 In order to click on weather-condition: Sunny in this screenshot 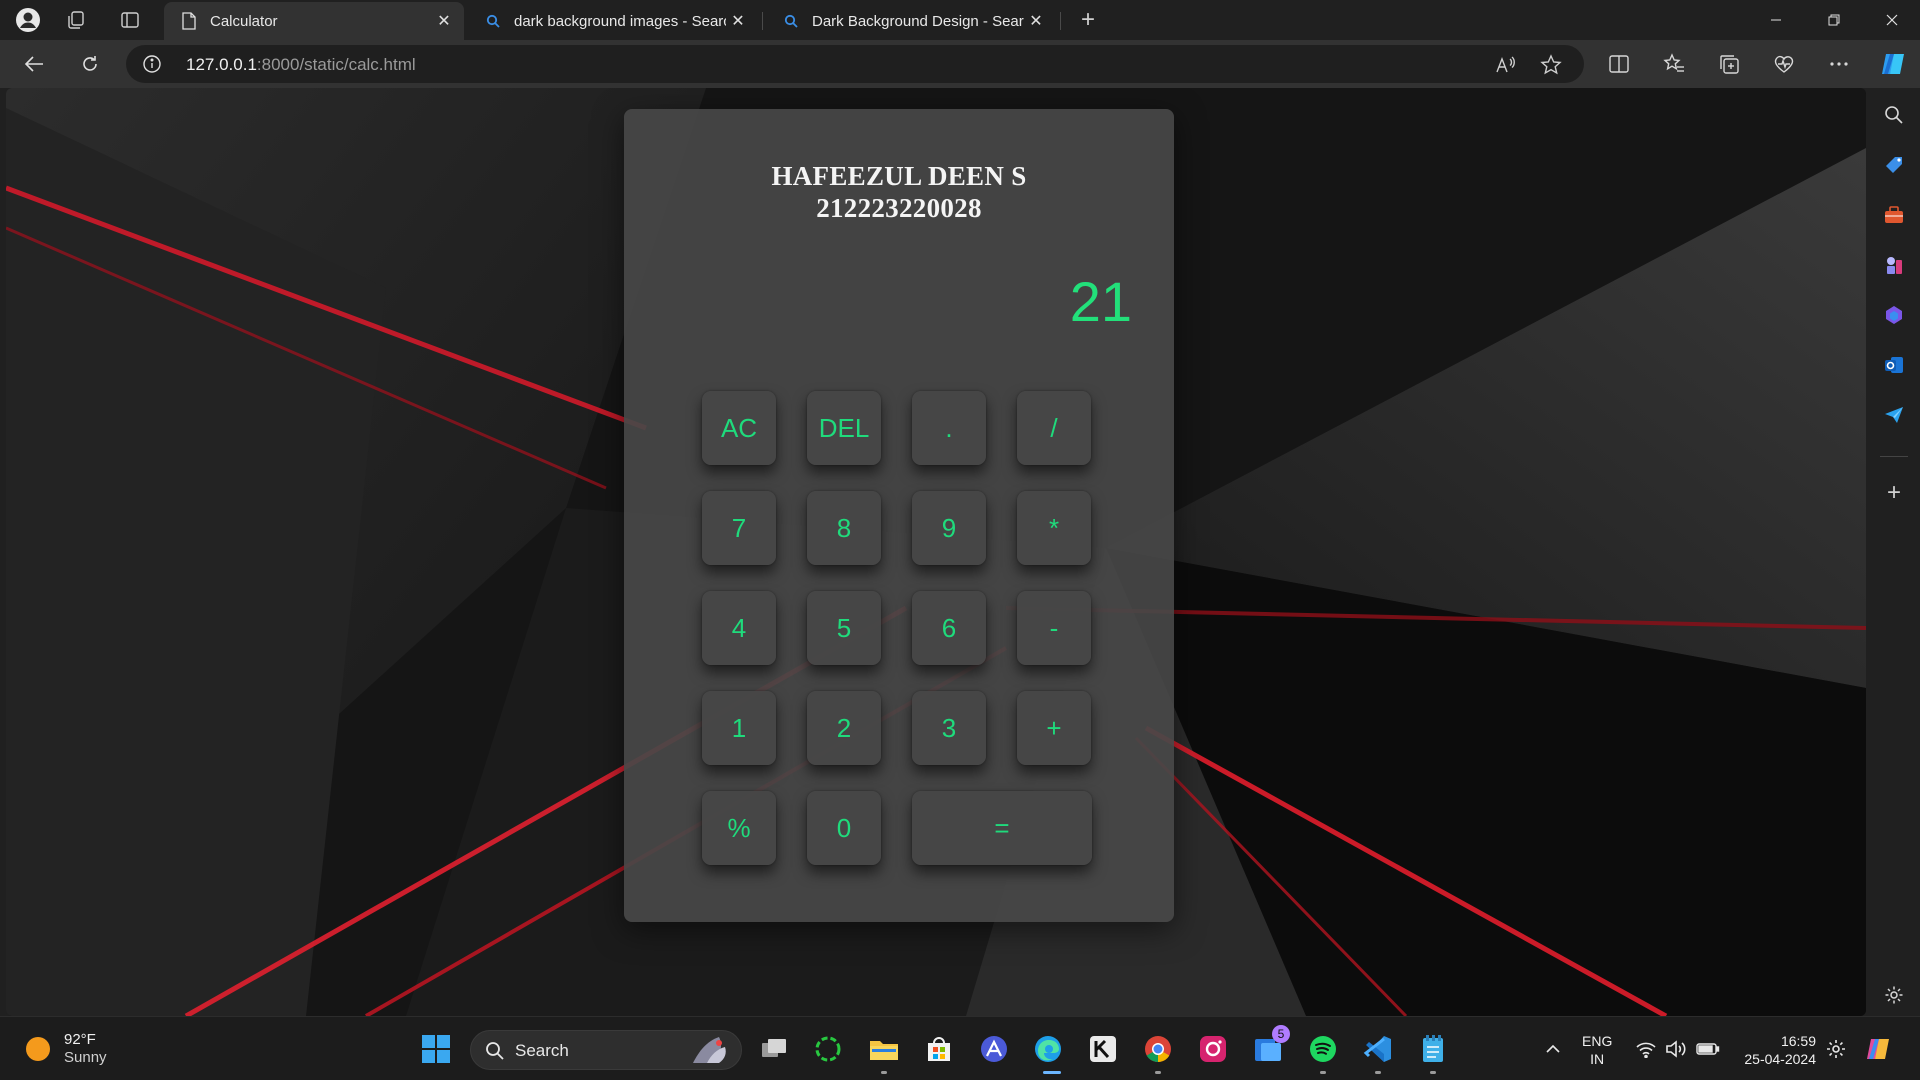, I will do `click(85, 1057)`.